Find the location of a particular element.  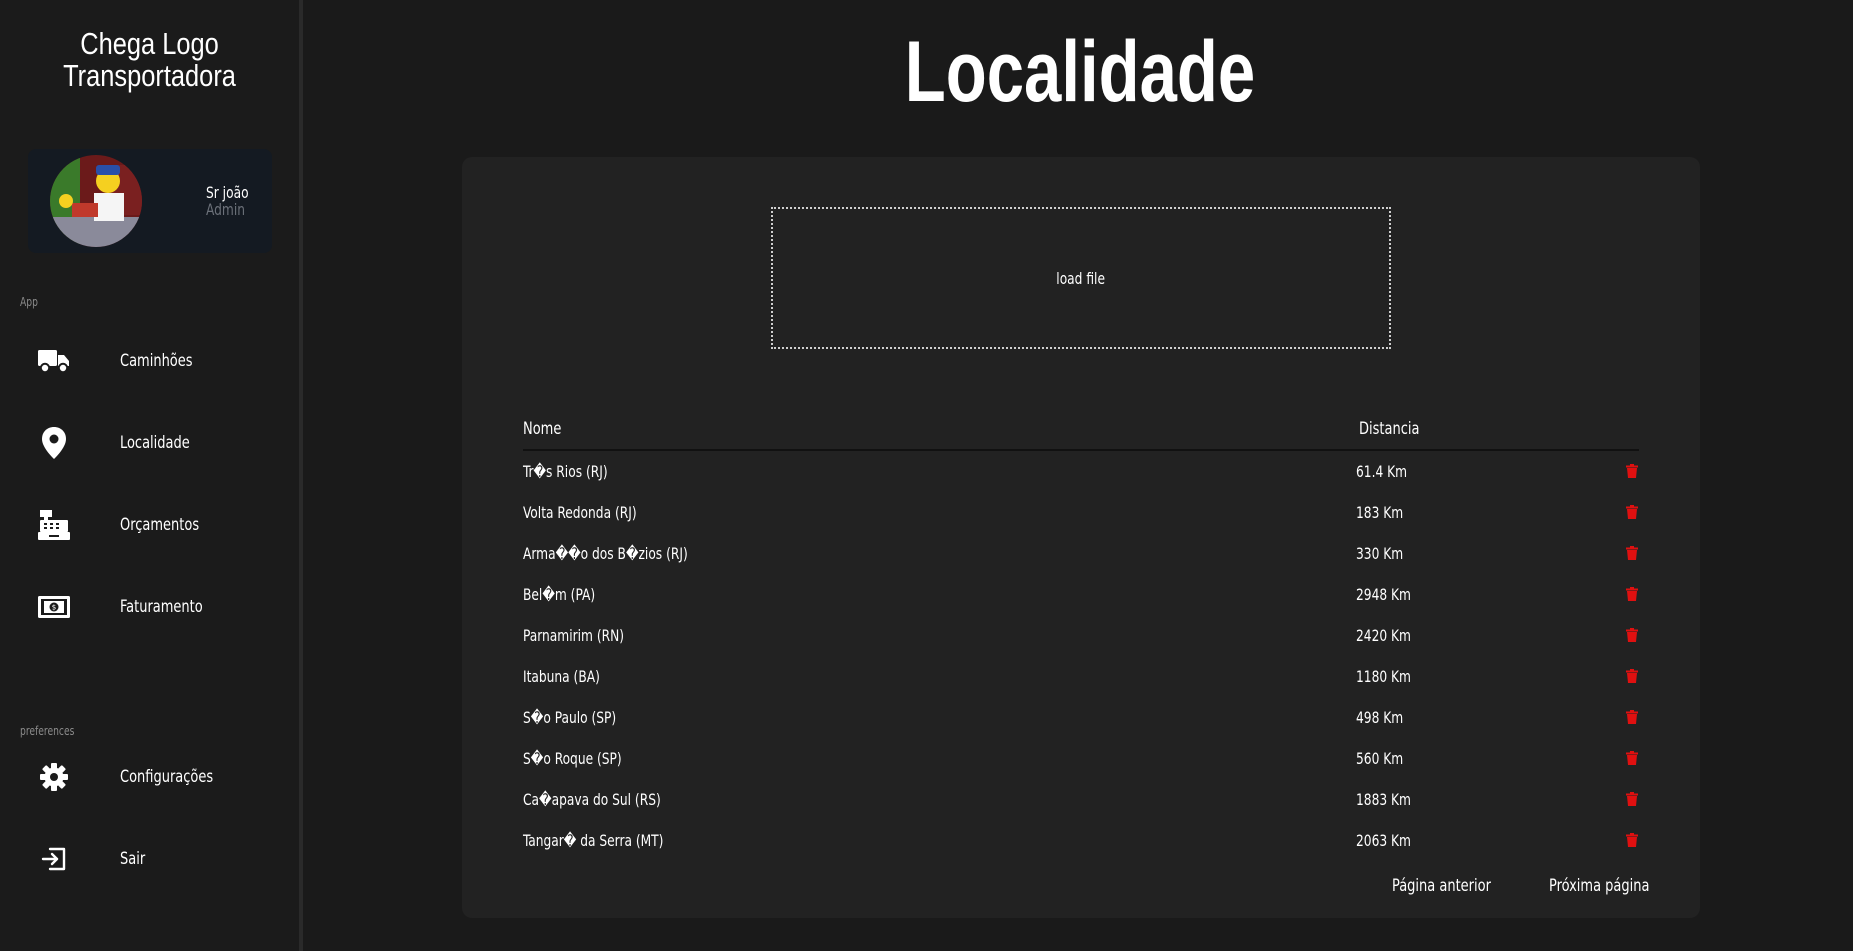

money-bill-icon: $ is located at coordinates (54, 607).